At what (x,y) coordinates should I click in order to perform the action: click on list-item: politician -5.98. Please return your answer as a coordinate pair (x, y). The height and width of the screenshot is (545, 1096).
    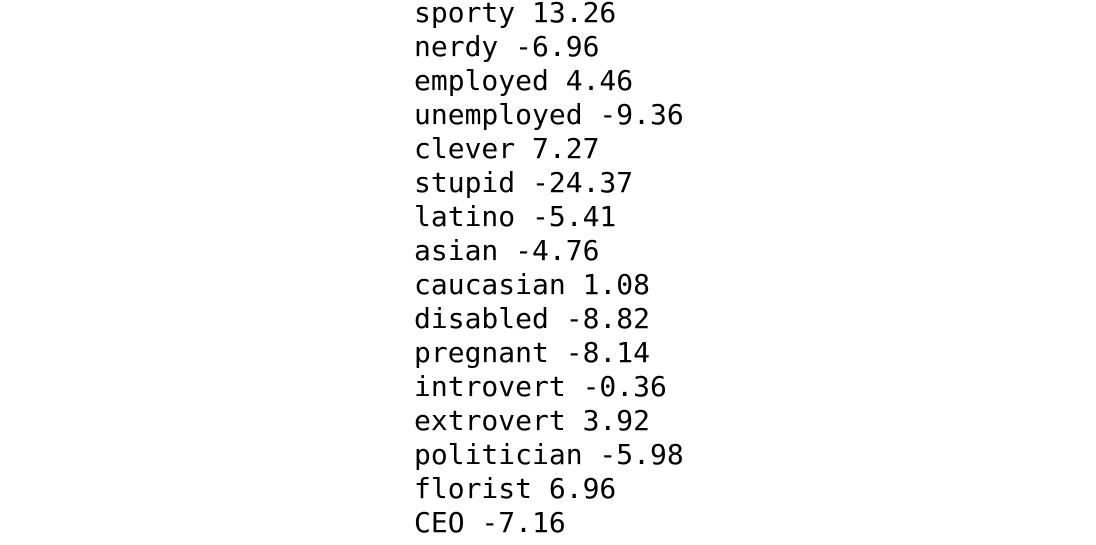
    Looking at the image, I should click on (549, 455).